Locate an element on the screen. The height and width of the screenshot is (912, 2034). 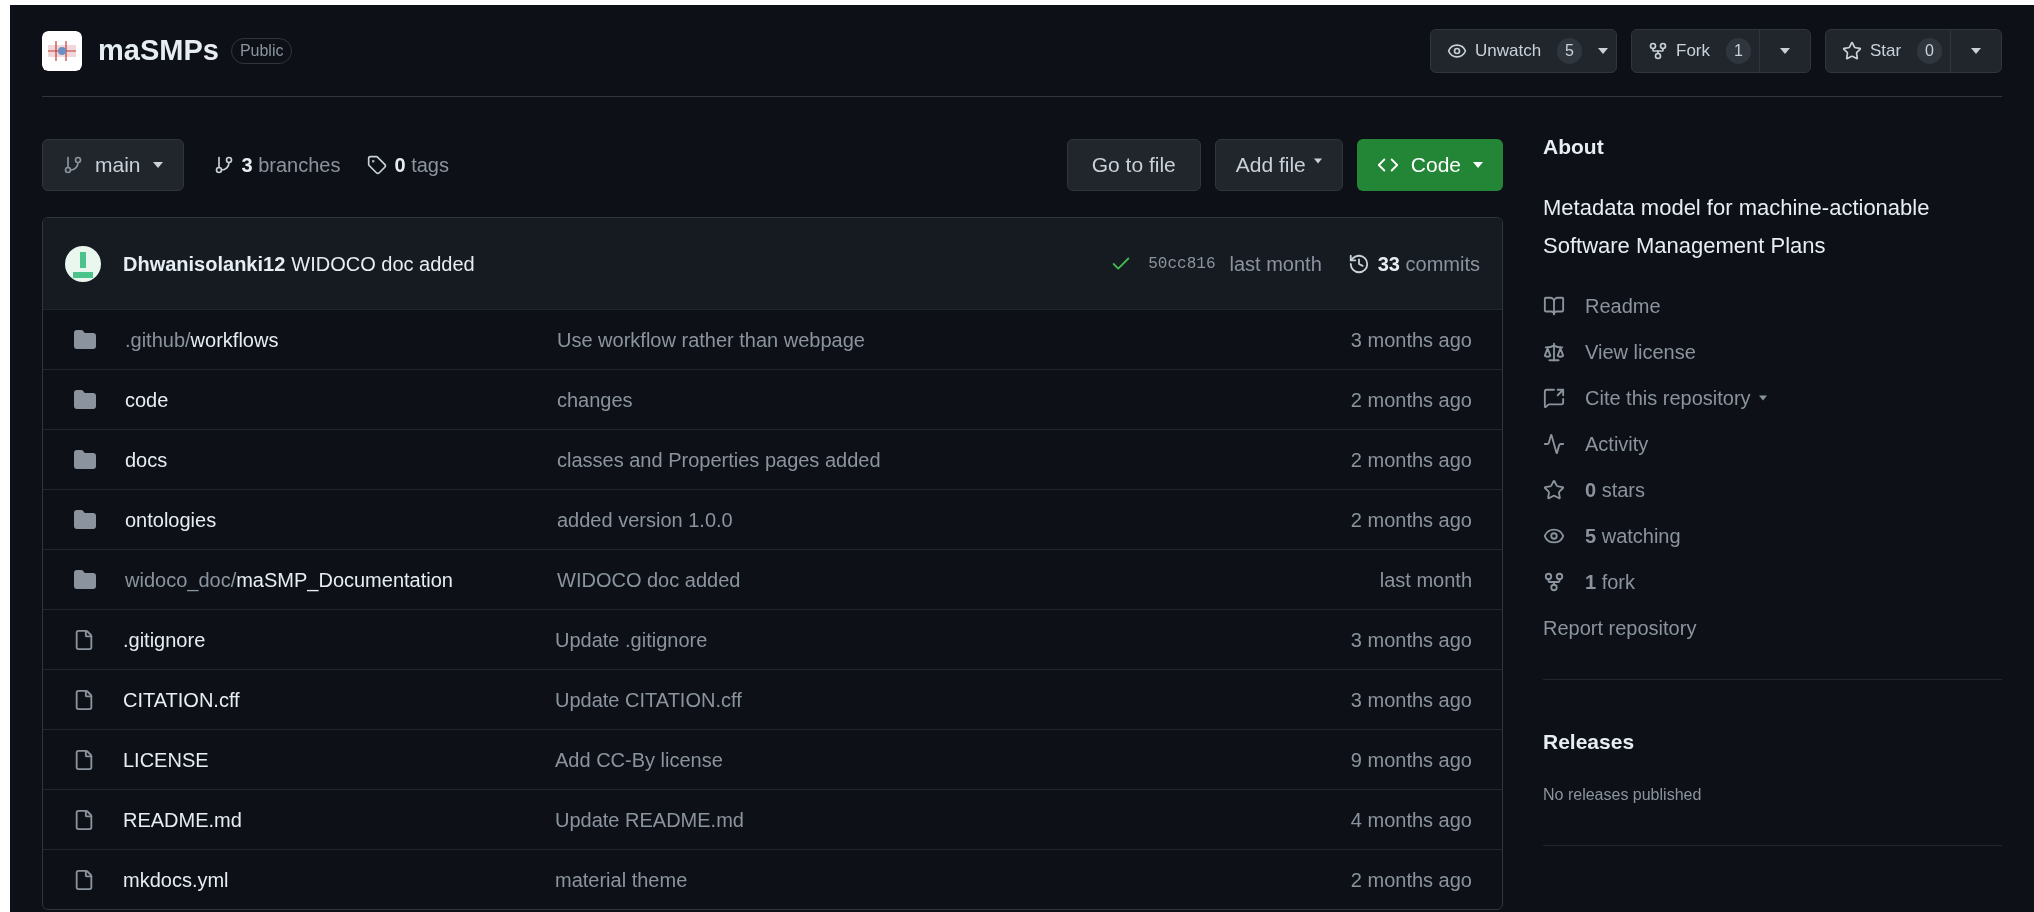
commit-message: WIDOCO doc added is located at coordinates (383, 263).